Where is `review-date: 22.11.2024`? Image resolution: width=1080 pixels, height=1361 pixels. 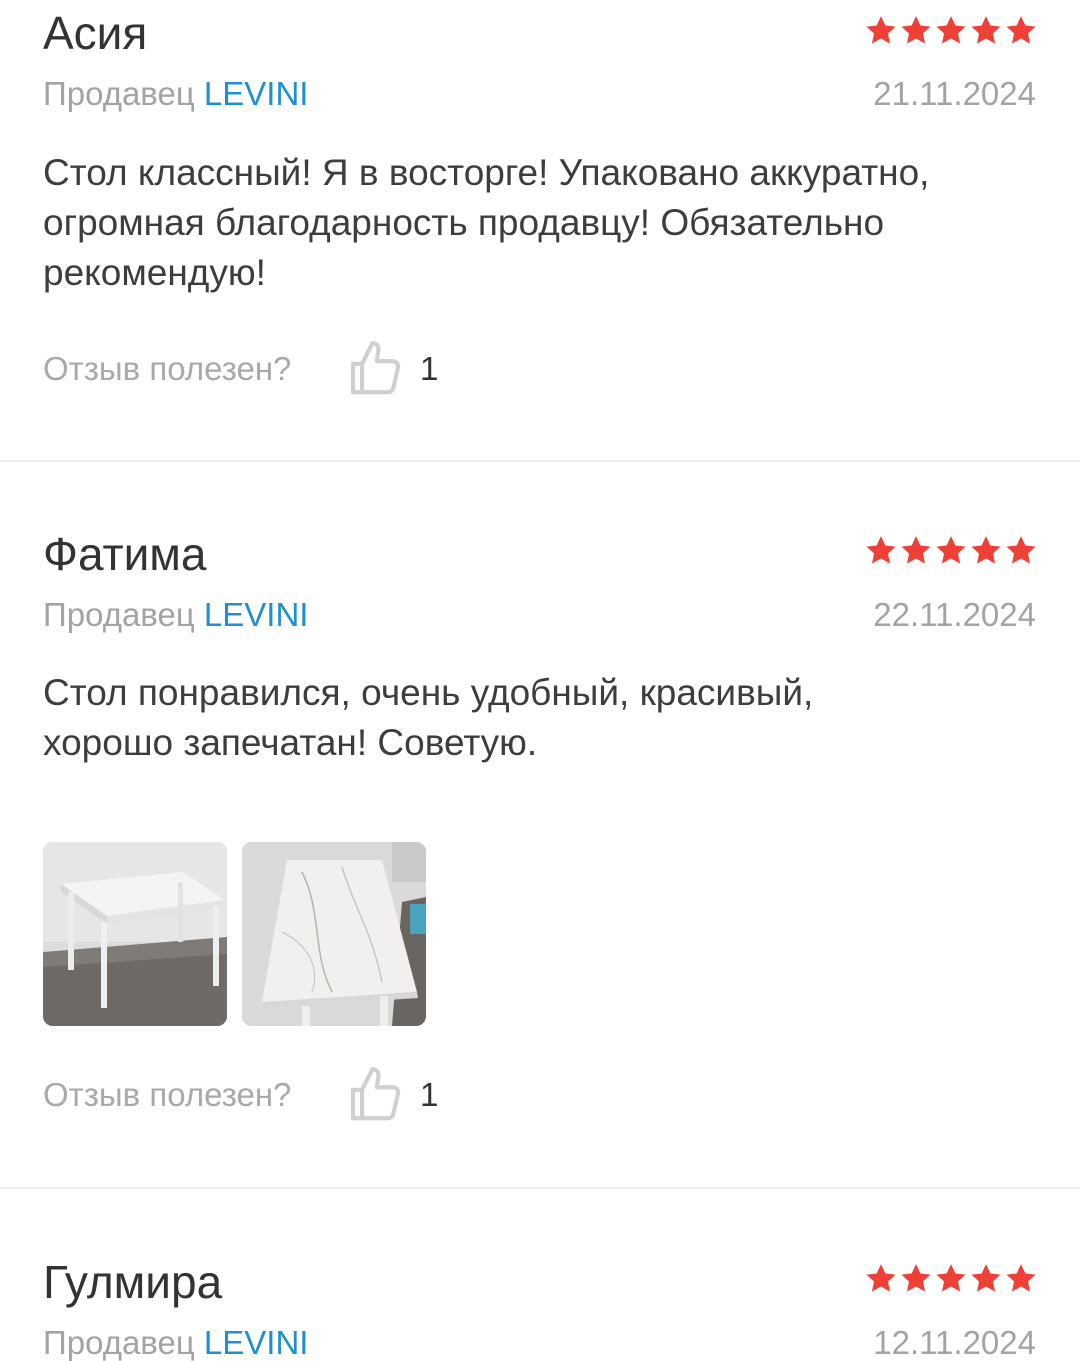 review-date: 22.11.2024 is located at coordinates (954, 614).